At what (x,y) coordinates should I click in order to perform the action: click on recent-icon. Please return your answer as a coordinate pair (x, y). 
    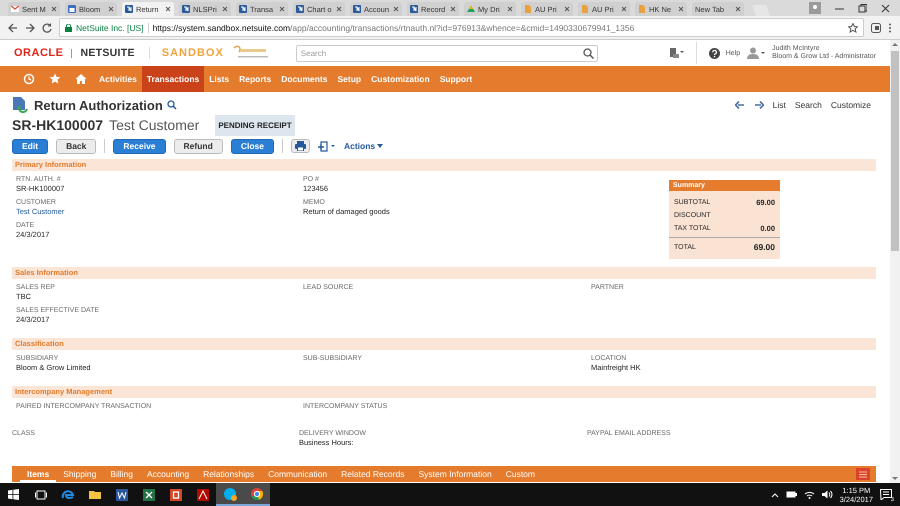
    Looking at the image, I should click on (29, 79).